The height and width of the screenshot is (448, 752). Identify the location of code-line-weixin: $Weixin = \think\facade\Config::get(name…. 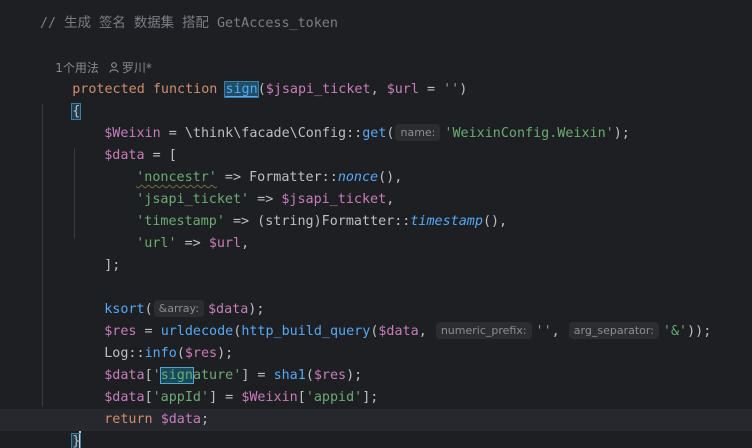
(351, 121).